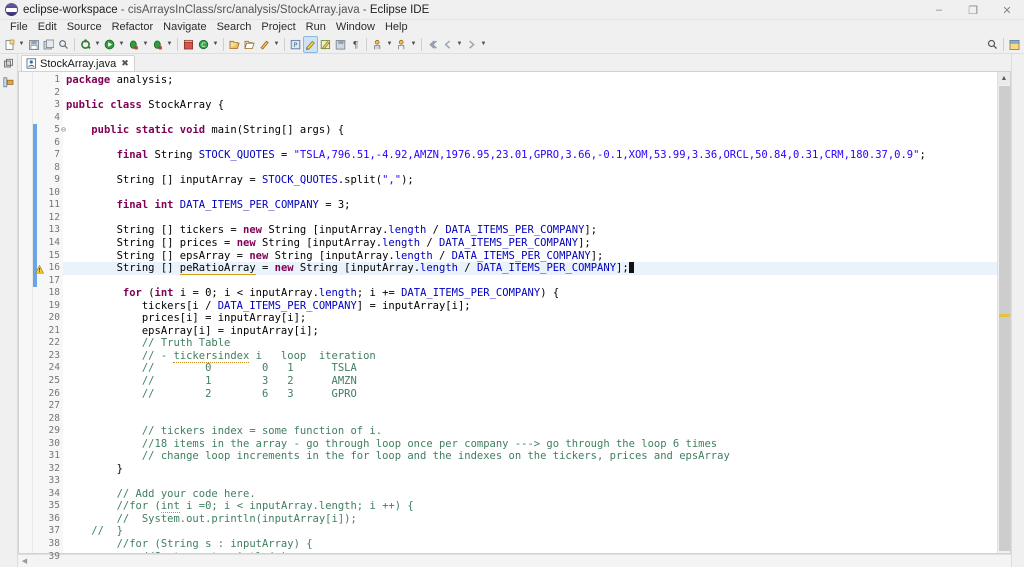  Describe the element at coordinates (530, 544) in the screenshot. I see `code-line: //for (String s : inputArray) {` at that location.